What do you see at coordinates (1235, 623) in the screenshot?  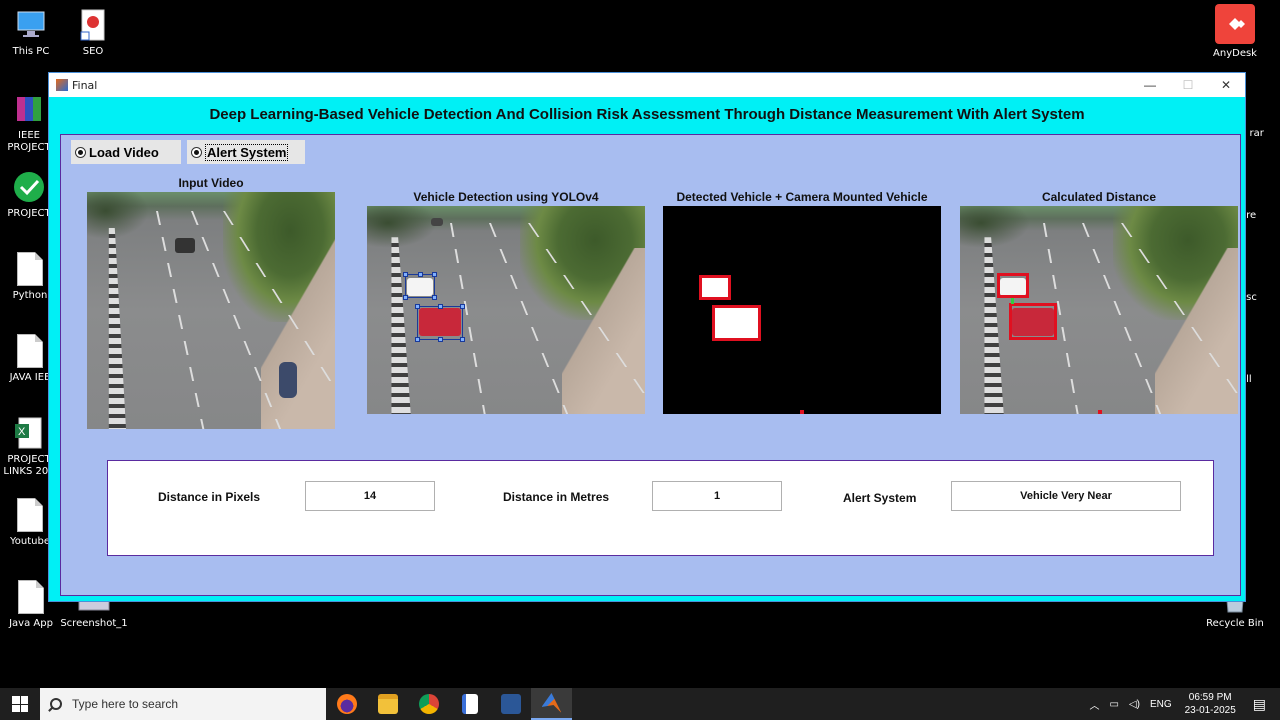 I see `desktop-icon-label: Recycle Bin` at bounding box center [1235, 623].